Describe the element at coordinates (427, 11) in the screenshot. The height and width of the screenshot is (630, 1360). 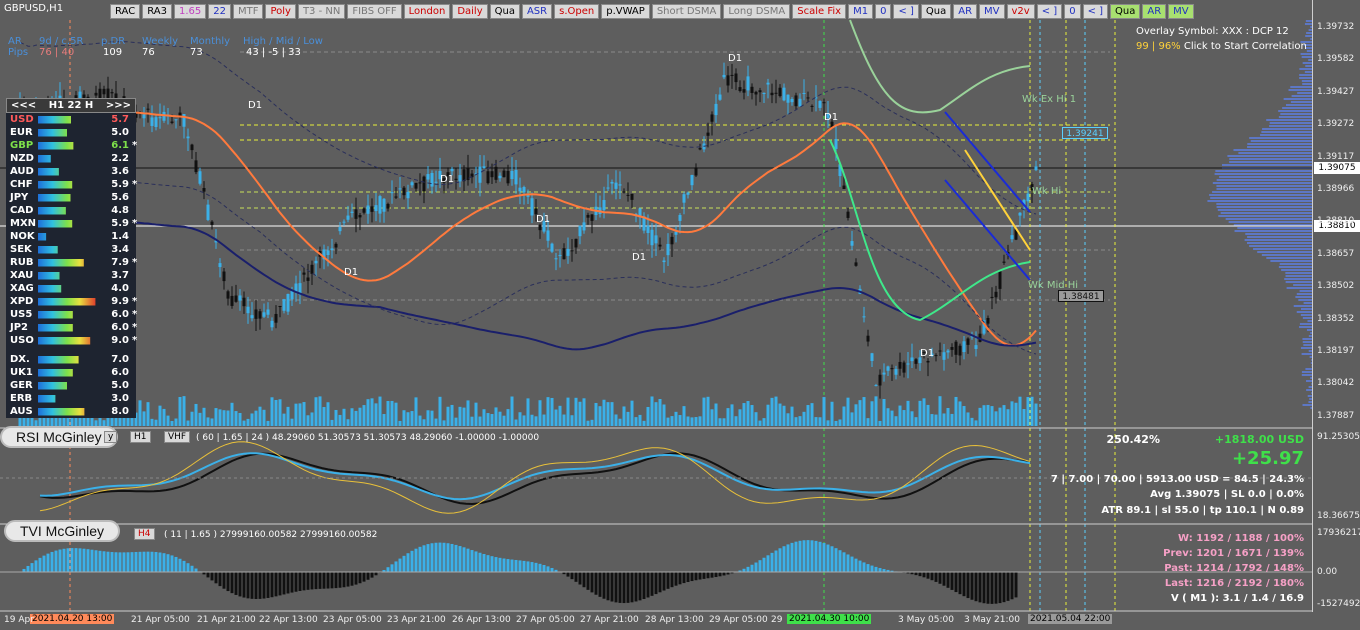
I see `toolbar-button-8: London` at that location.